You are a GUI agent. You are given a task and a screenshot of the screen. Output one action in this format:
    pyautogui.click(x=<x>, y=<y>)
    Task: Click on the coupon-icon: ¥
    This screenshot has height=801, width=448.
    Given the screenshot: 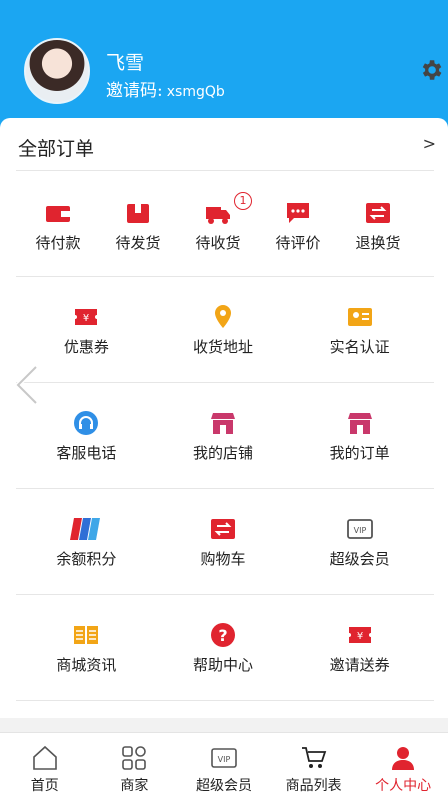 What is the action you would take?
    pyautogui.click(x=86, y=317)
    